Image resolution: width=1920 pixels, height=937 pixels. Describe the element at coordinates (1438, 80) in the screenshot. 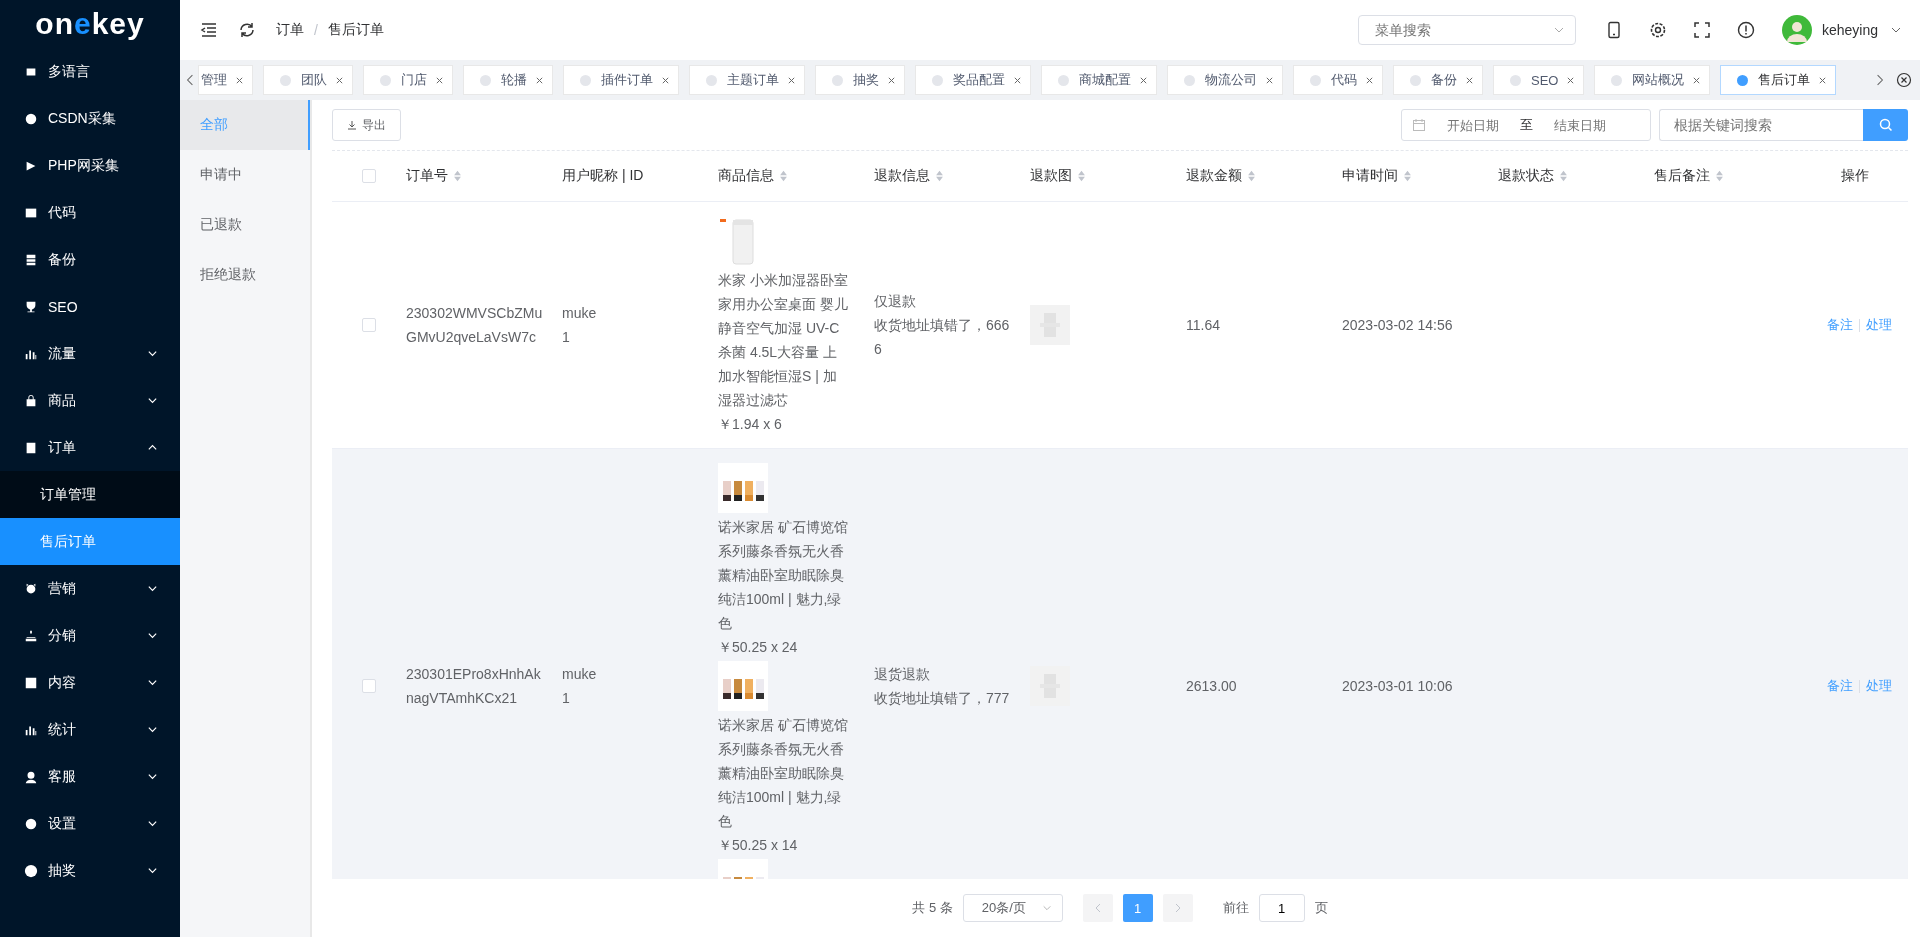

I see `tab: 备份` at that location.